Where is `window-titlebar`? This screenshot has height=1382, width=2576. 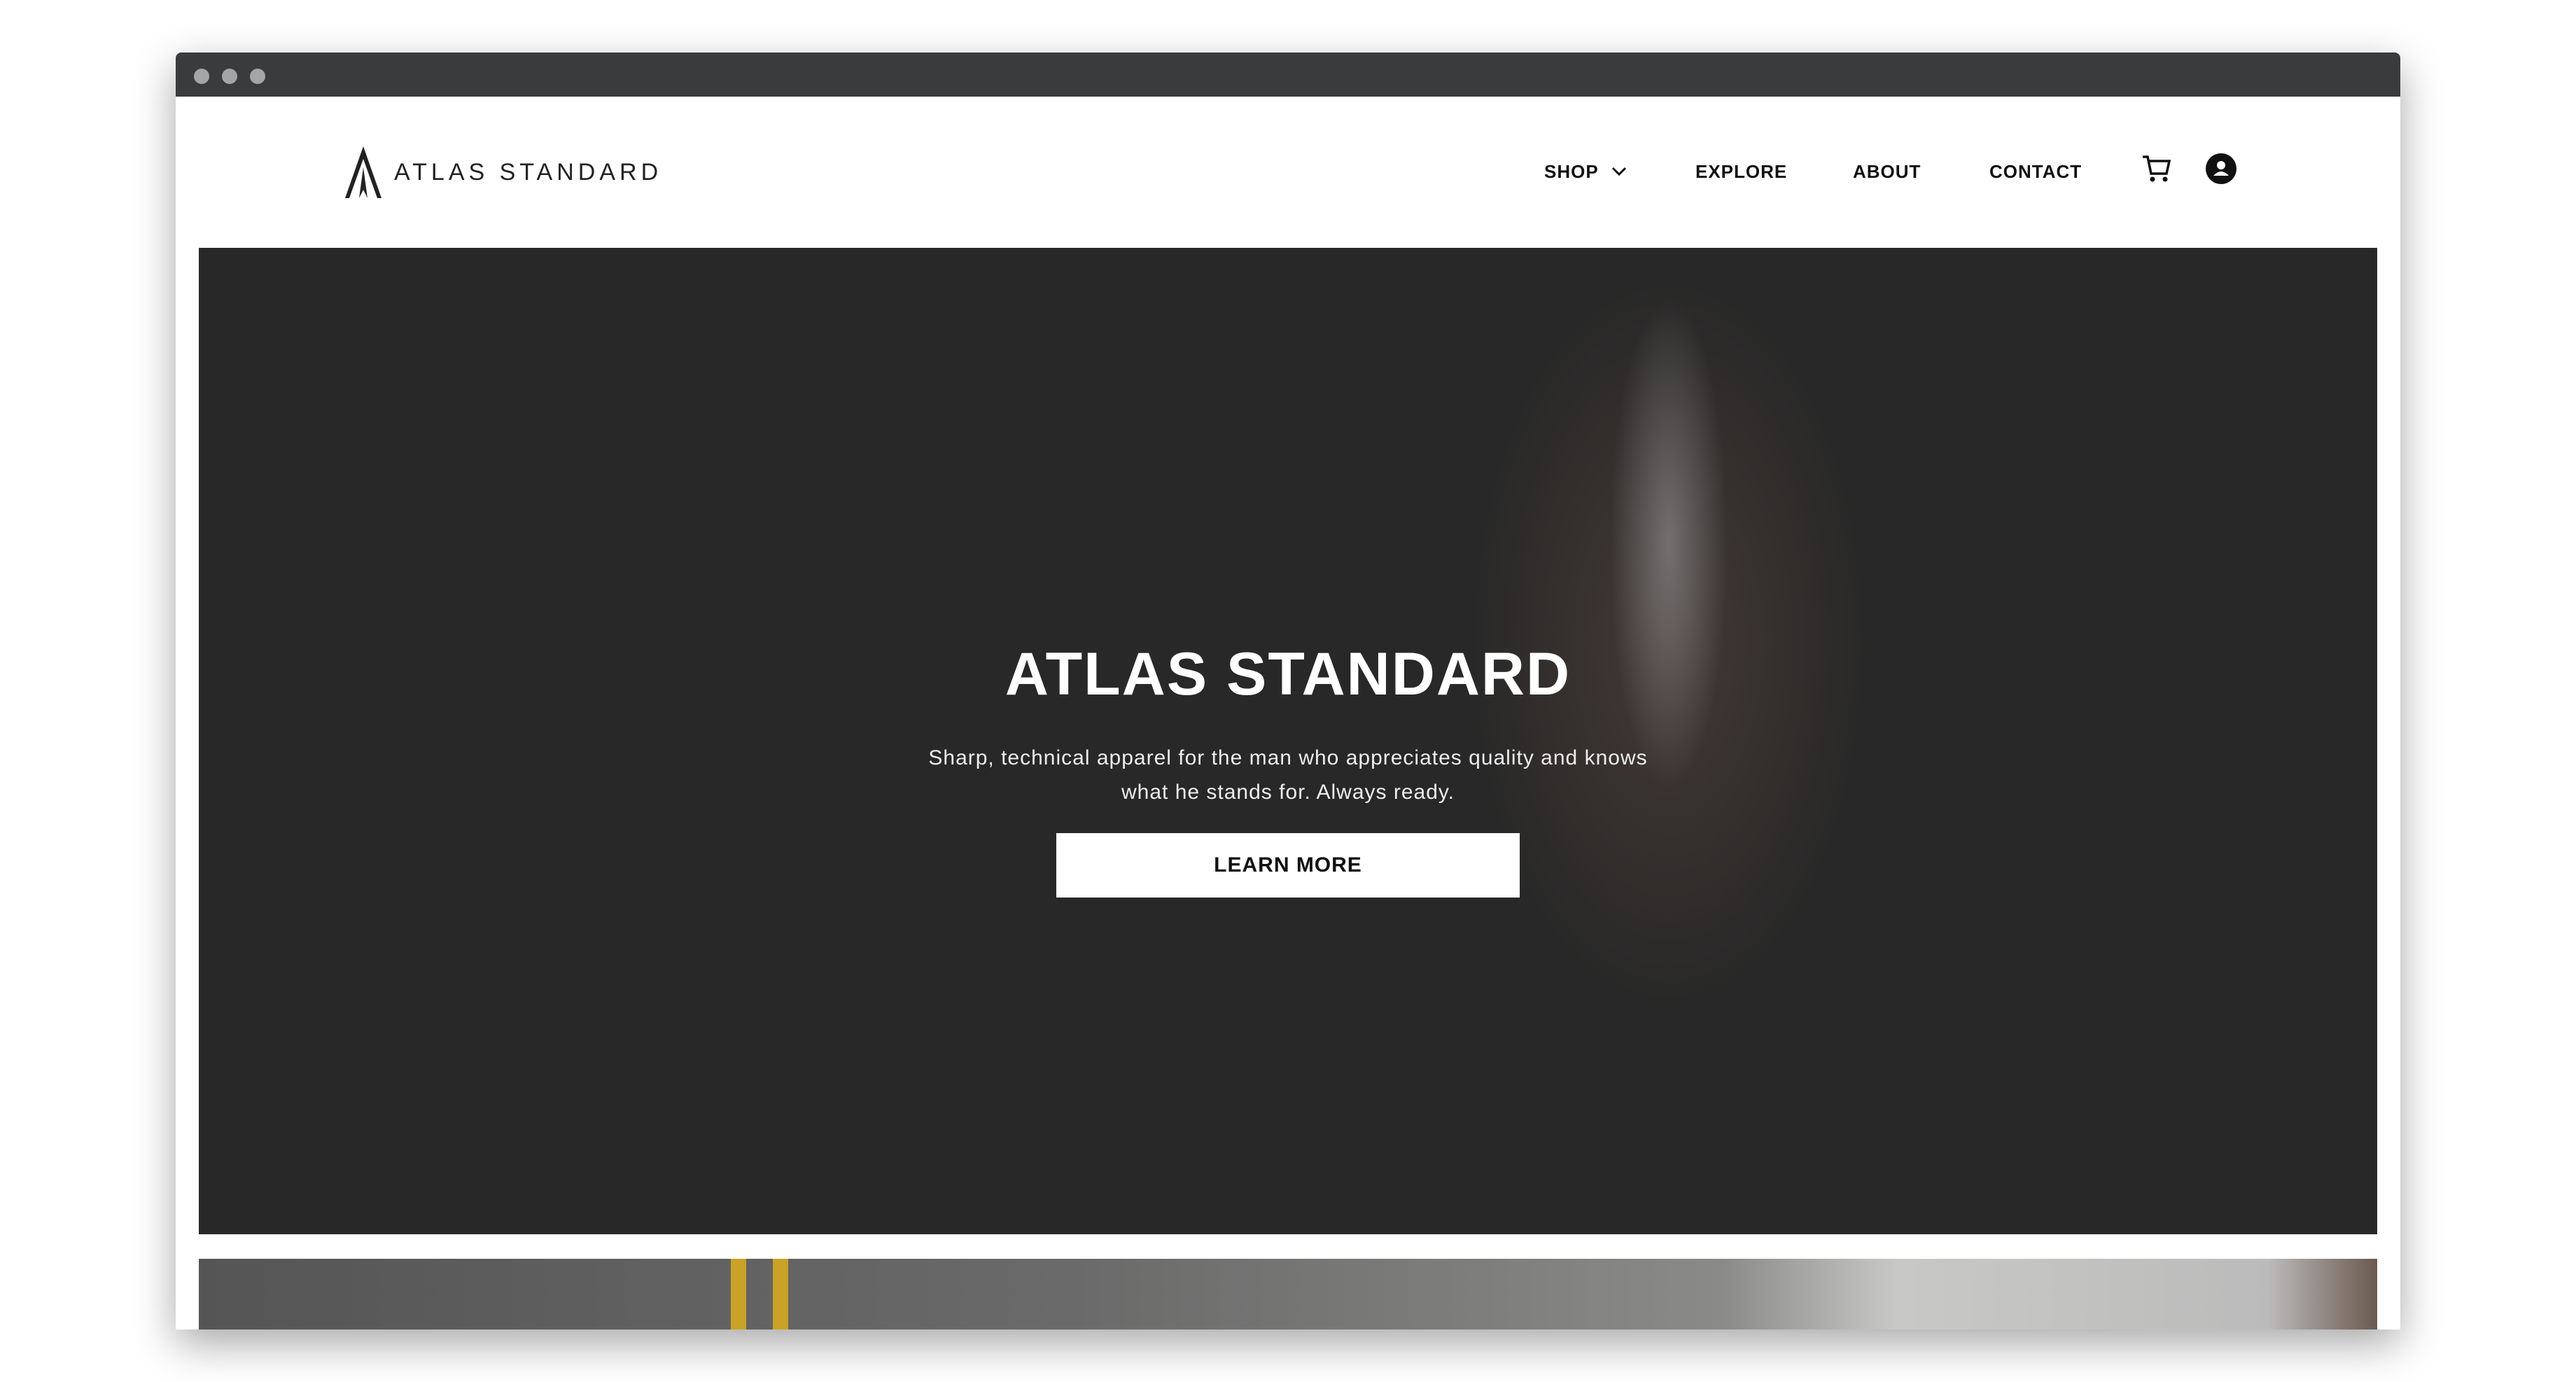
window-titlebar is located at coordinates (1288, 75).